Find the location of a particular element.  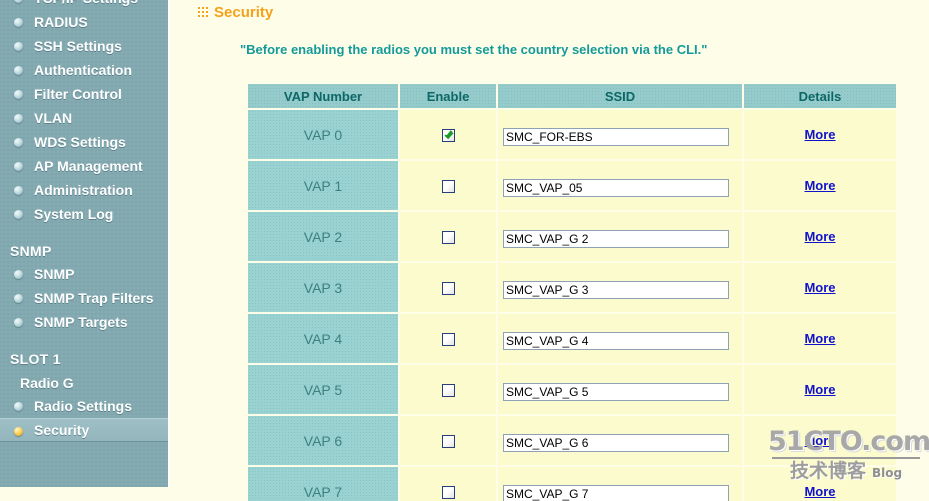

sidebar-item-label: SNMP Trap Filters is located at coordinates (94, 298).